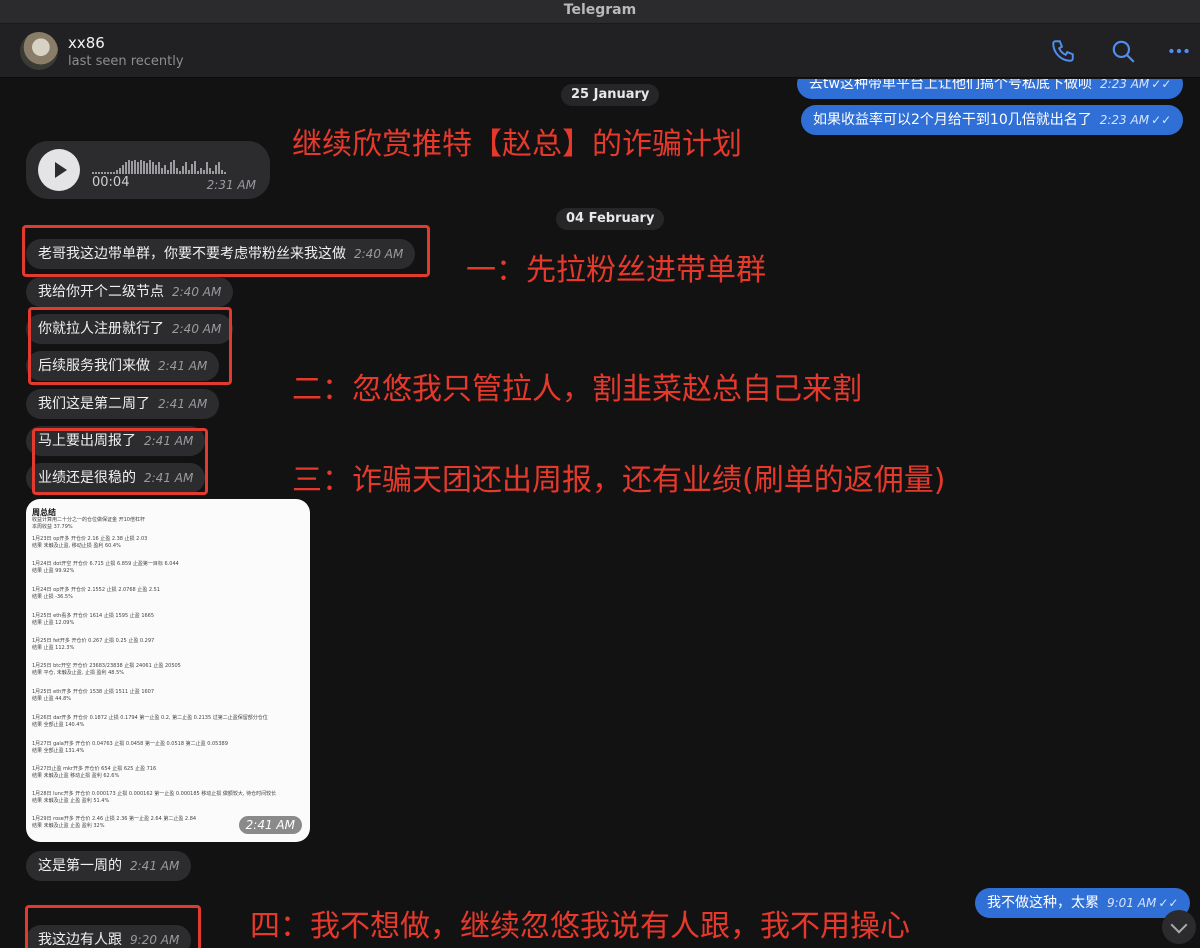  What do you see at coordinates (101, 292) in the screenshot?
I see `message-text: 我给你开个二级节点` at bounding box center [101, 292].